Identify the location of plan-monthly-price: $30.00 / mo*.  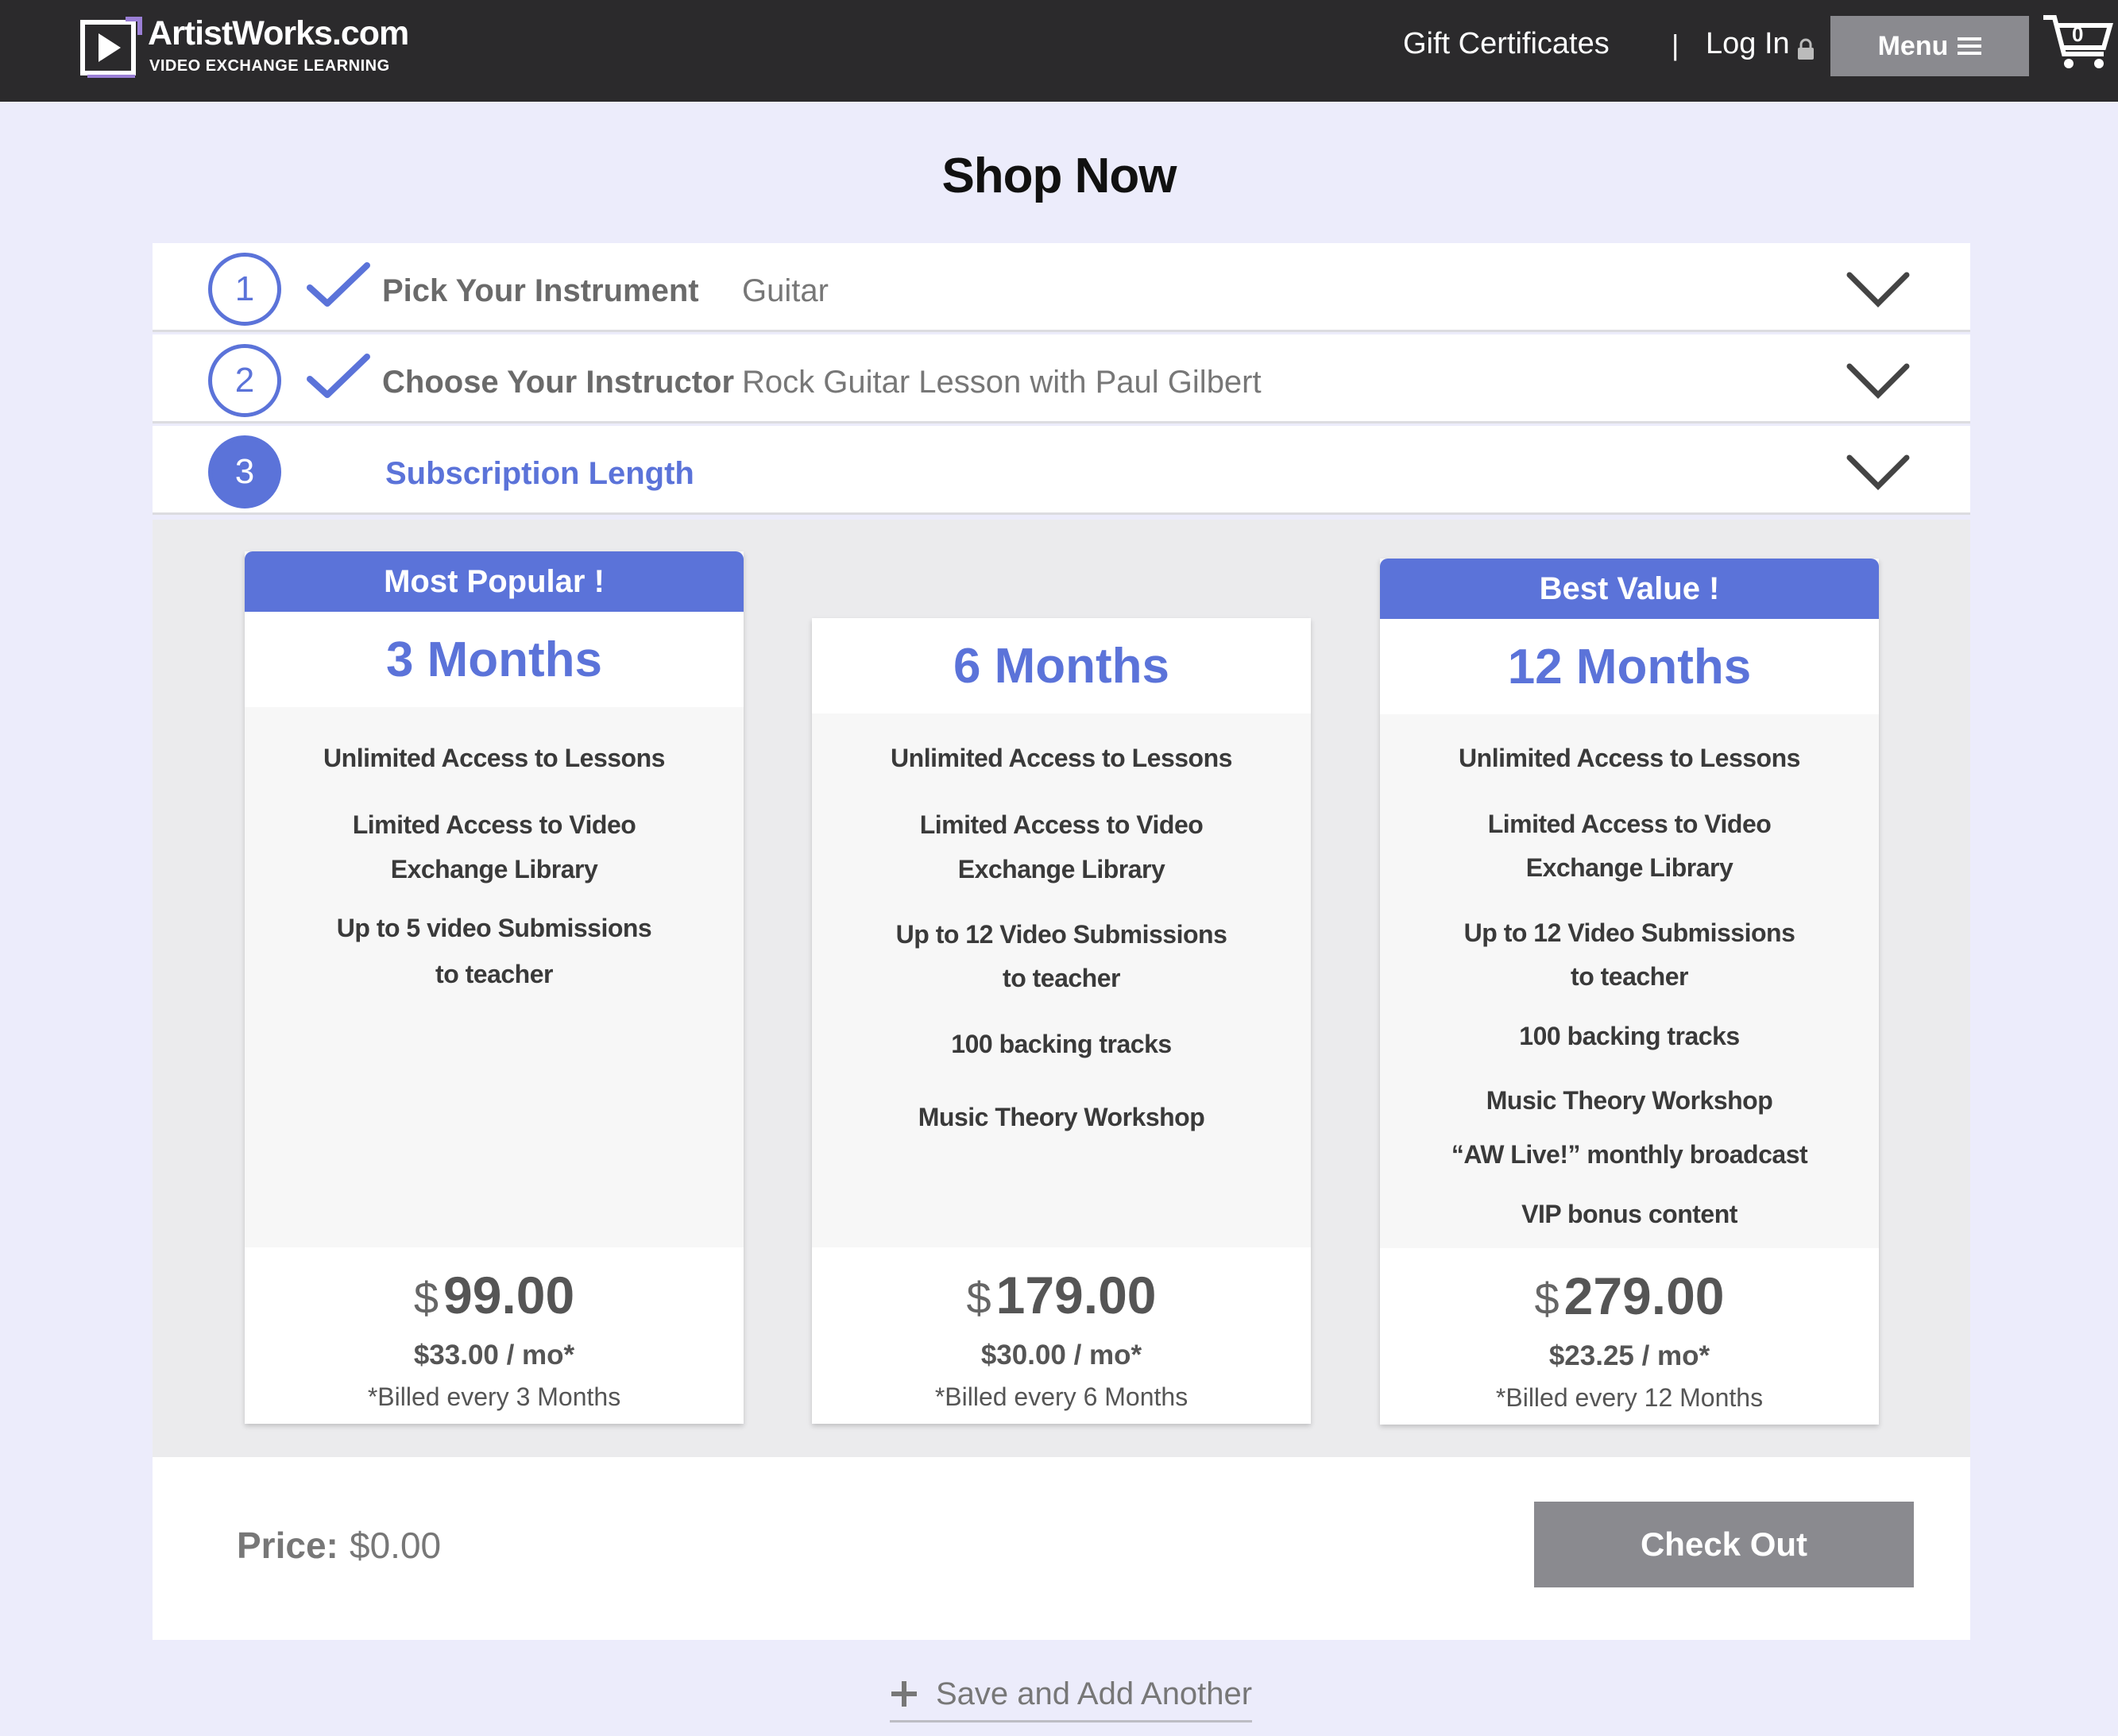
(1061, 1355).